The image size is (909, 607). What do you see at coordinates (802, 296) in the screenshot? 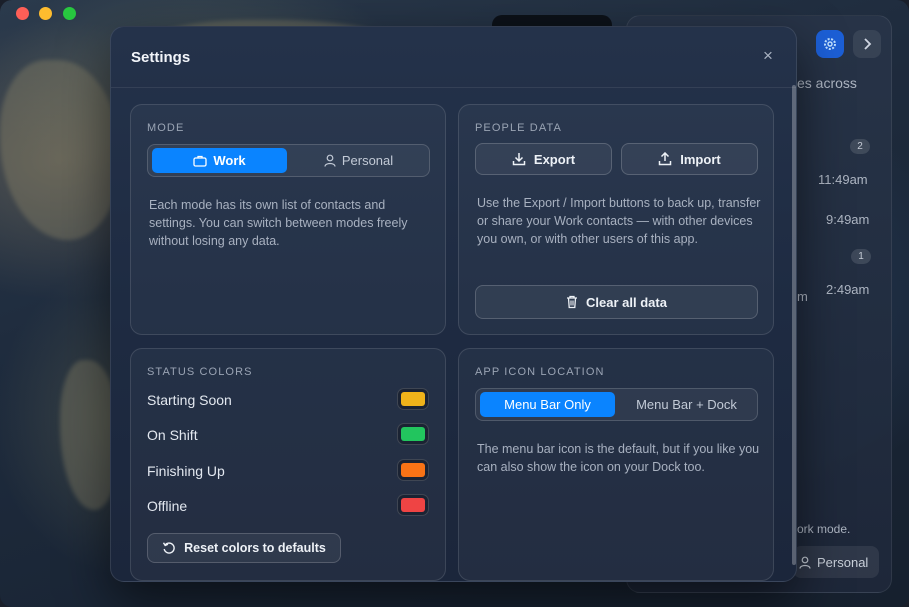
I see `contact-time-fragment: m` at bounding box center [802, 296].